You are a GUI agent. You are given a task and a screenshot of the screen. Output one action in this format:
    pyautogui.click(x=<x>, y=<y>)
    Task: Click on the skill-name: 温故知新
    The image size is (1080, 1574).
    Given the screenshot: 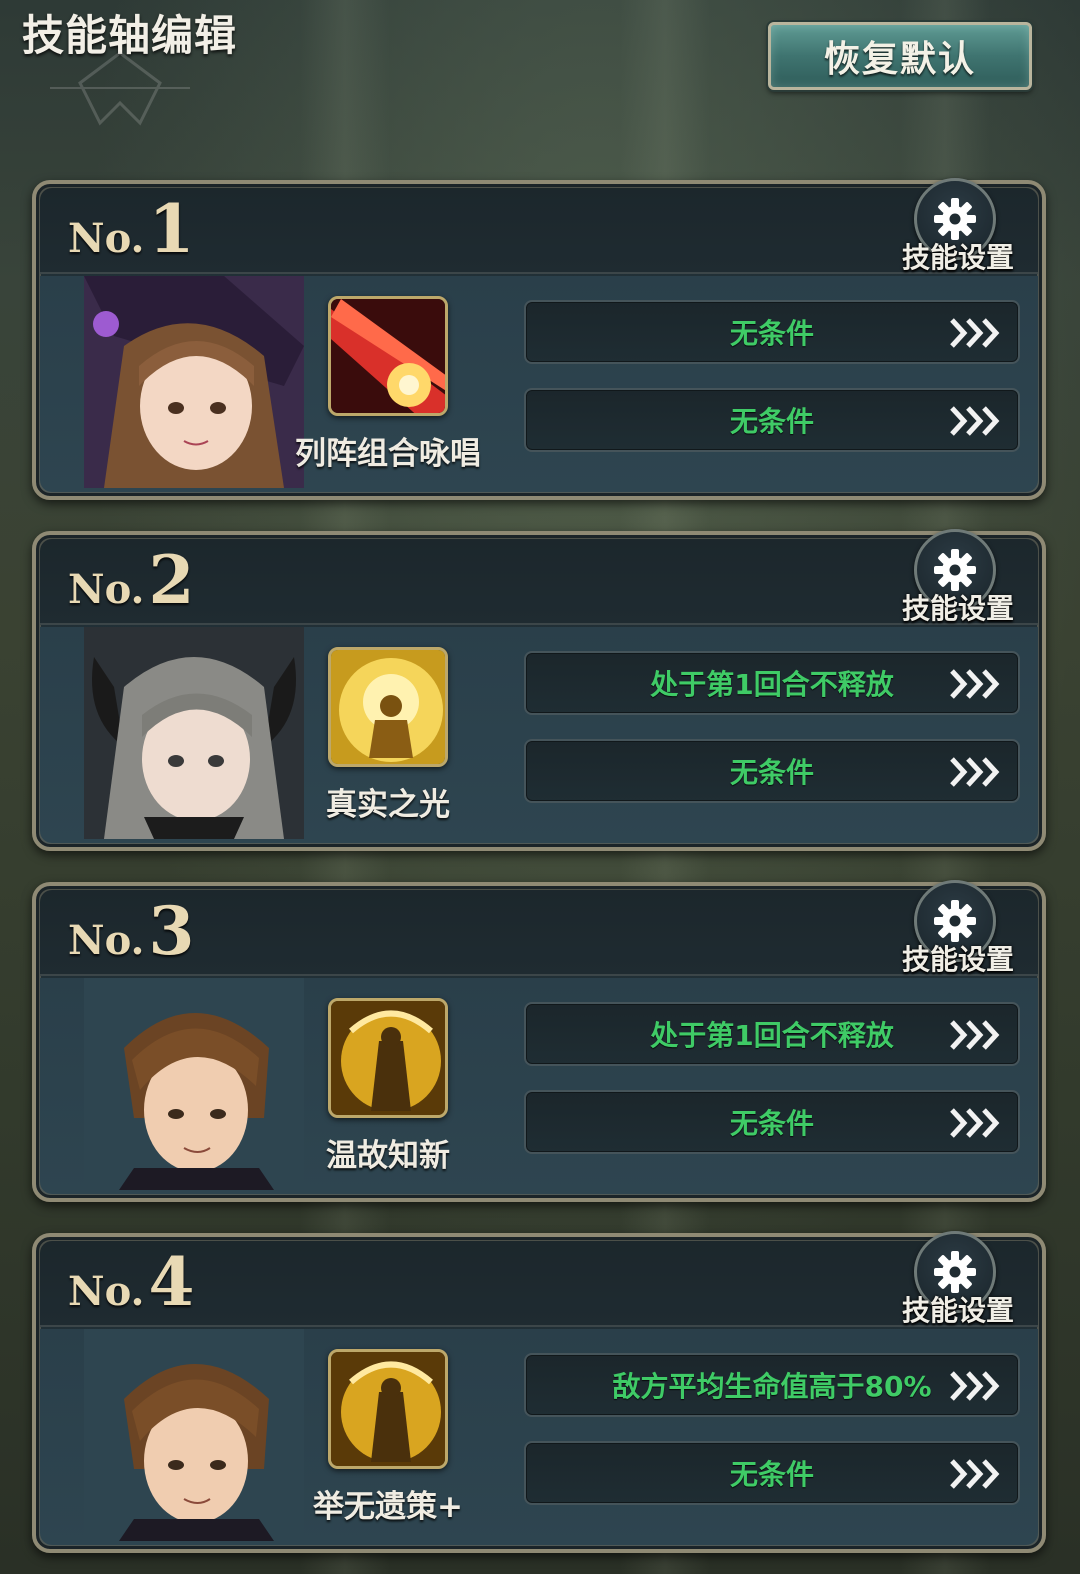 What is the action you would take?
    pyautogui.click(x=388, y=1156)
    